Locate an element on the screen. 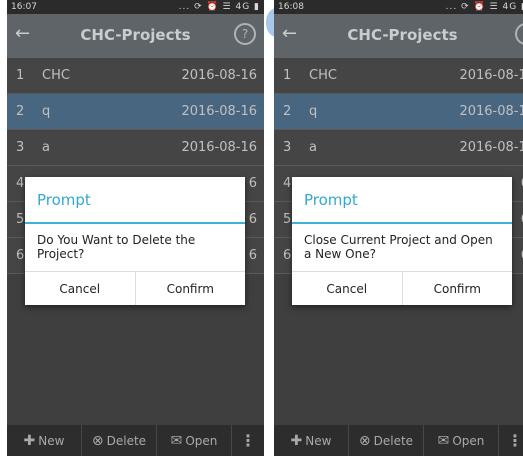 Image resolution: width=523 pixels, height=456 pixels. help-icon: ? is located at coordinates (245, 34).